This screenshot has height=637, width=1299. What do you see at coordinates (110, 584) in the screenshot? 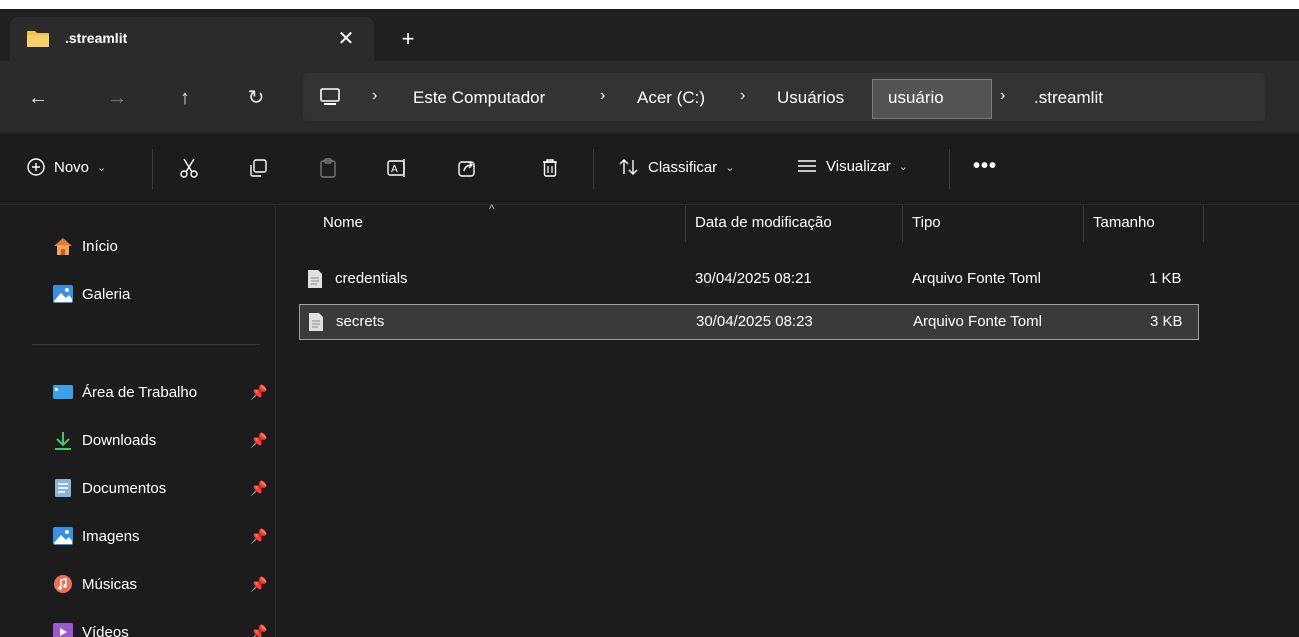
I see `sidebar-item-label: Músicas` at bounding box center [110, 584].